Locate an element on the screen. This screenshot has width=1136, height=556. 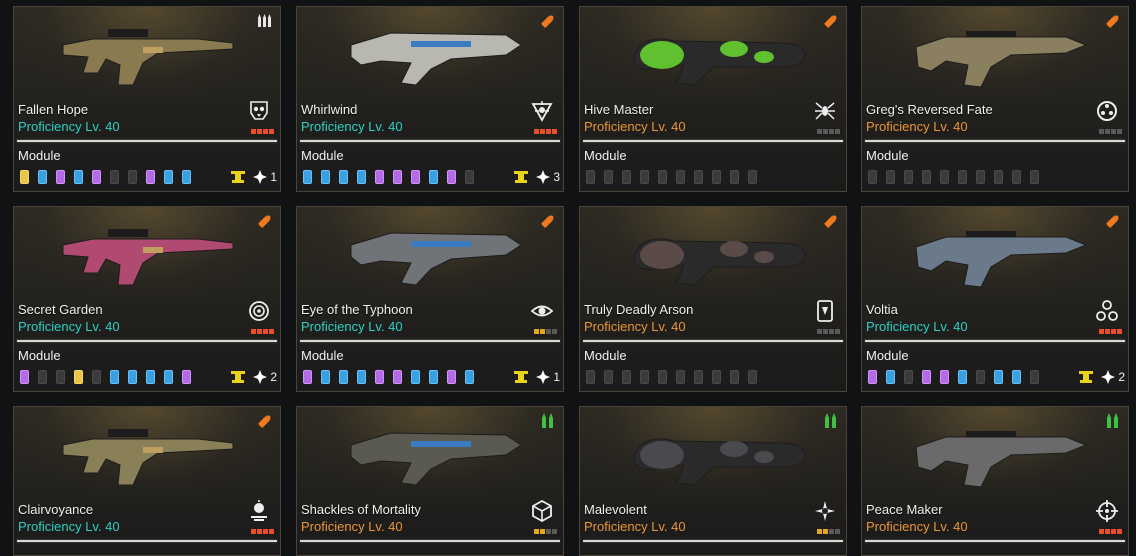
weapon-card-malevolent: Malevolent Proficiency Lv. 40 is located at coordinates (713, 481).